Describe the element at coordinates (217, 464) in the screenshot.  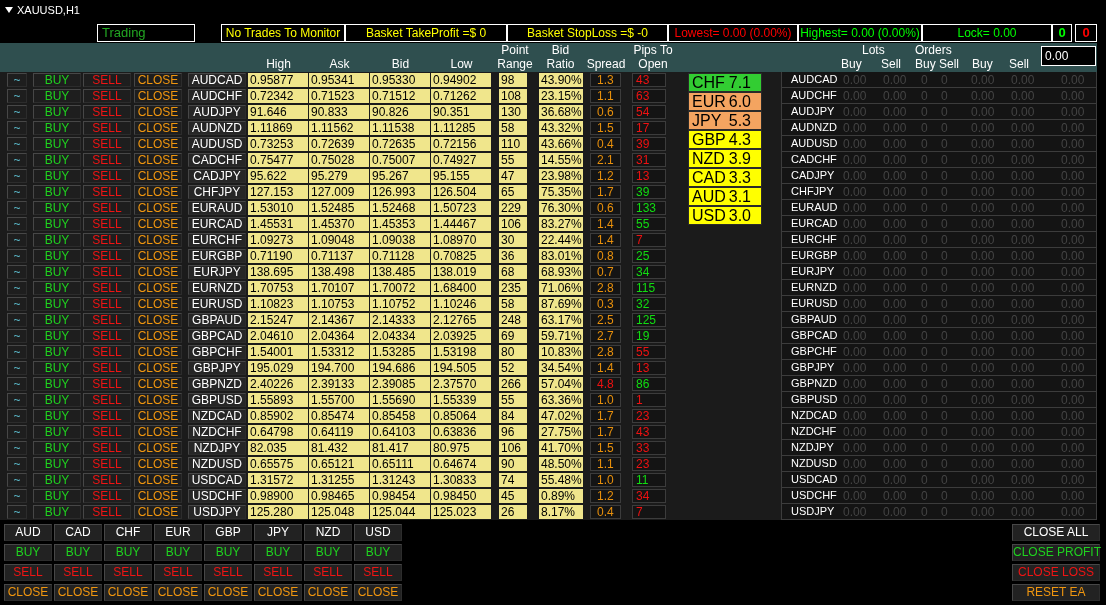
I see `pair-button: NZDUSD` at that location.